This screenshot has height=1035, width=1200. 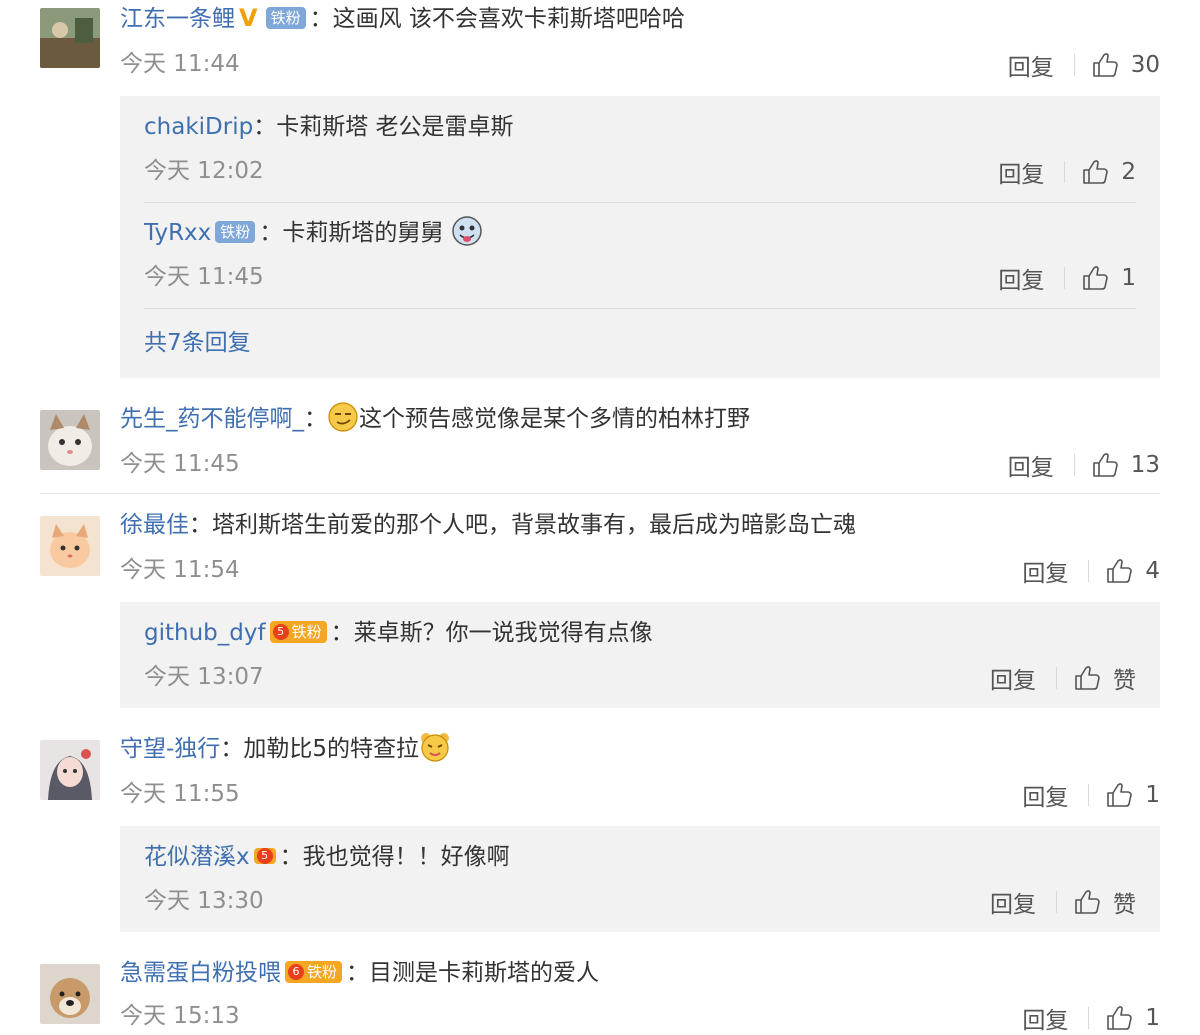 I want to click on fan-level-badge: 6 铁粉, so click(x=314, y=971).